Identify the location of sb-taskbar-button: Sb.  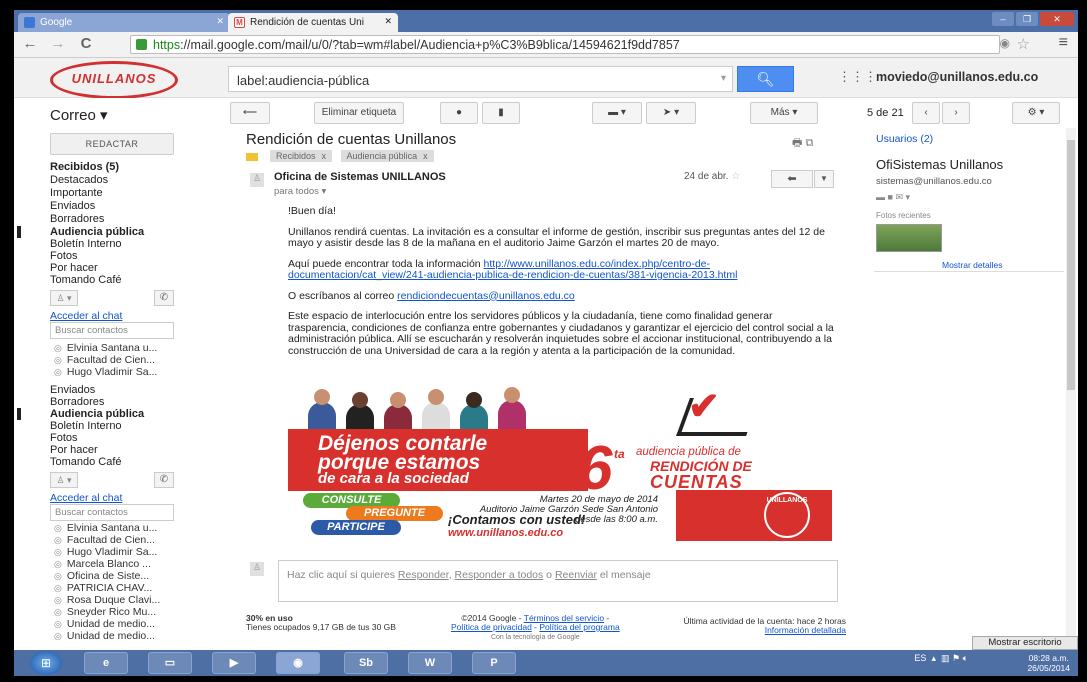
(366, 663).